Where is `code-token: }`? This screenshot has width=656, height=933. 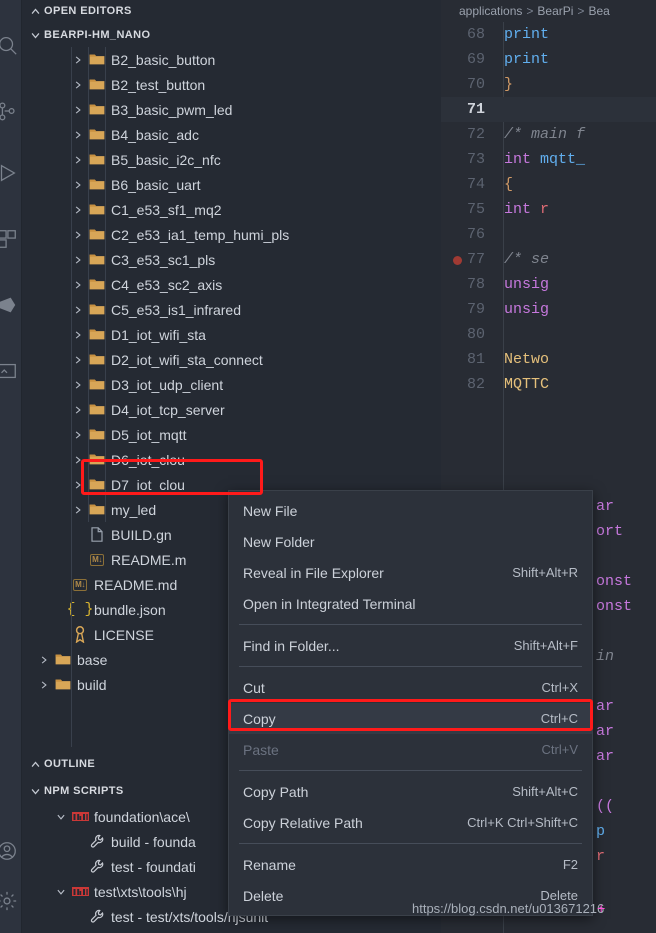 code-token: } is located at coordinates (509, 84).